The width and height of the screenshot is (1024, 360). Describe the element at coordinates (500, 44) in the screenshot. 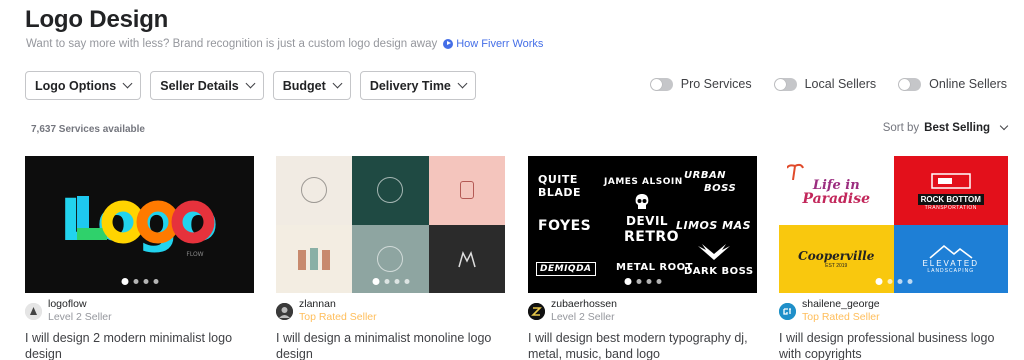

I see `how-fiverr-works-label: How Fiverr Works` at that location.